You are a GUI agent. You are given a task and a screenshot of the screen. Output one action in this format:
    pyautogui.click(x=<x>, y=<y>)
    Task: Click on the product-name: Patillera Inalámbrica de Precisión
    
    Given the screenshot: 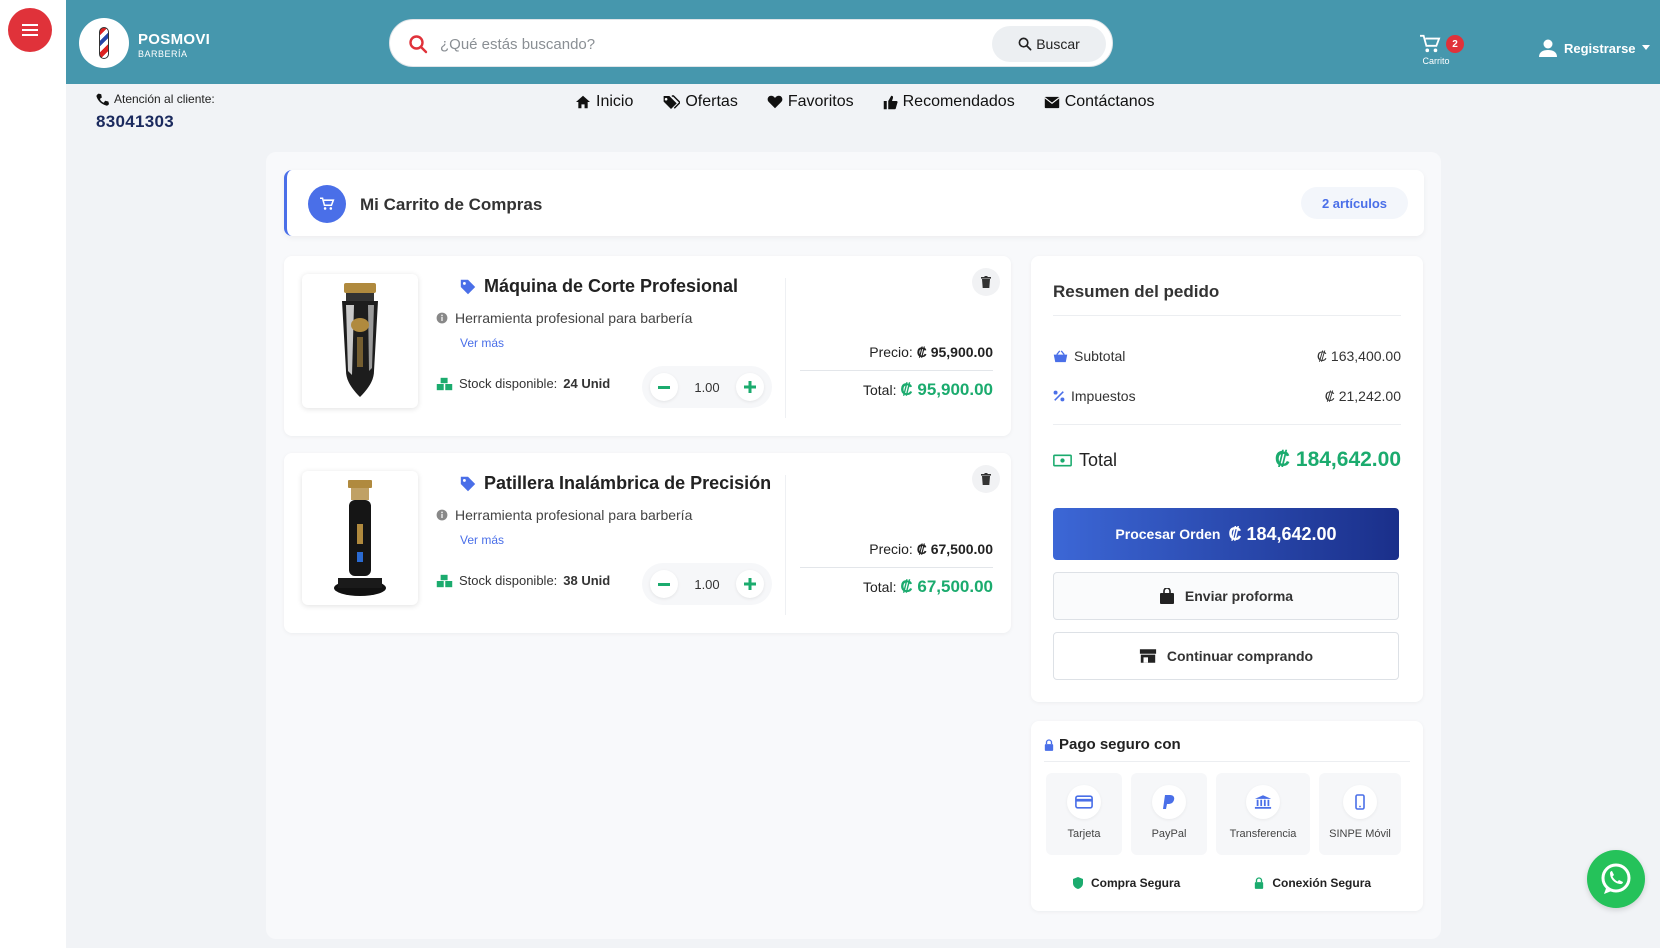 What is the action you would take?
    pyautogui.click(x=615, y=483)
    